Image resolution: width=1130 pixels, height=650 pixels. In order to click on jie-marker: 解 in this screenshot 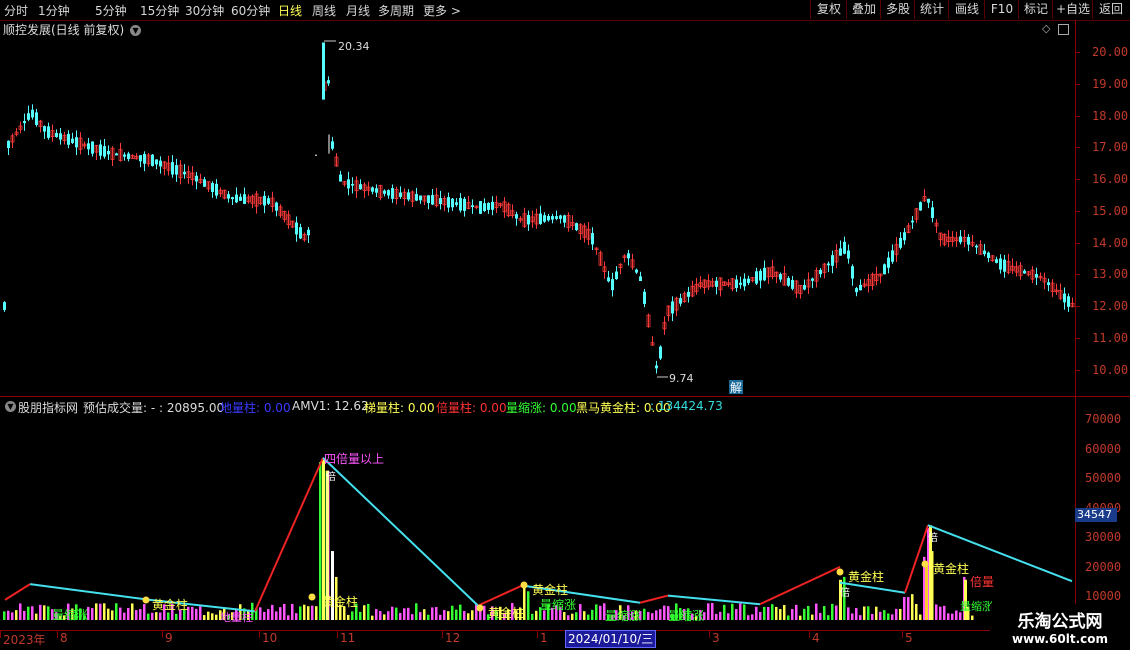, I will do `click(736, 388)`.